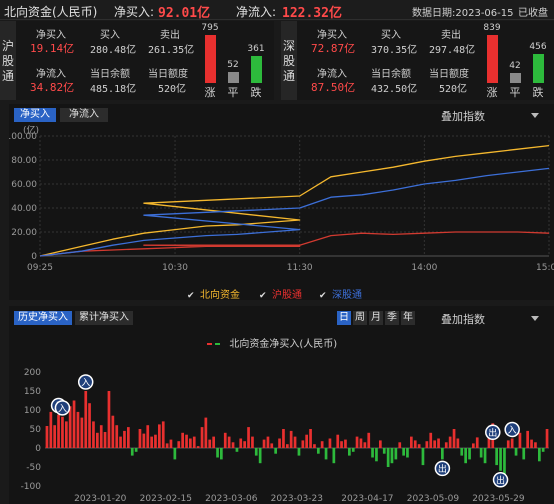 This screenshot has height=504, width=554. What do you see at coordinates (36, 430) in the screenshot?
I see `y-tick-label: 50` at bounding box center [36, 430].